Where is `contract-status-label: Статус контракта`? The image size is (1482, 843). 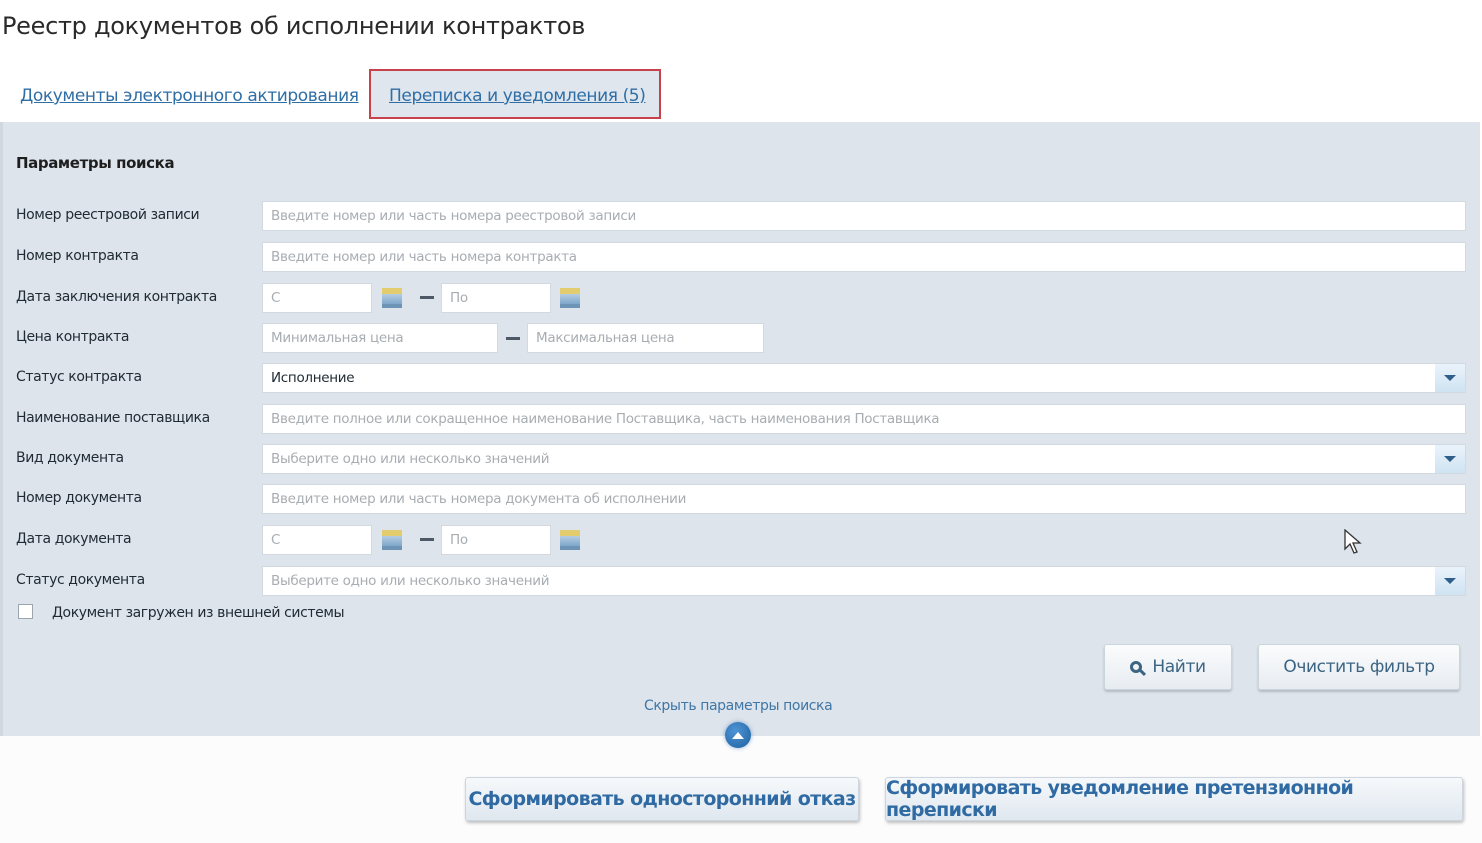
contract-status-label: Статус контракта is located at coordinates (79, 377).